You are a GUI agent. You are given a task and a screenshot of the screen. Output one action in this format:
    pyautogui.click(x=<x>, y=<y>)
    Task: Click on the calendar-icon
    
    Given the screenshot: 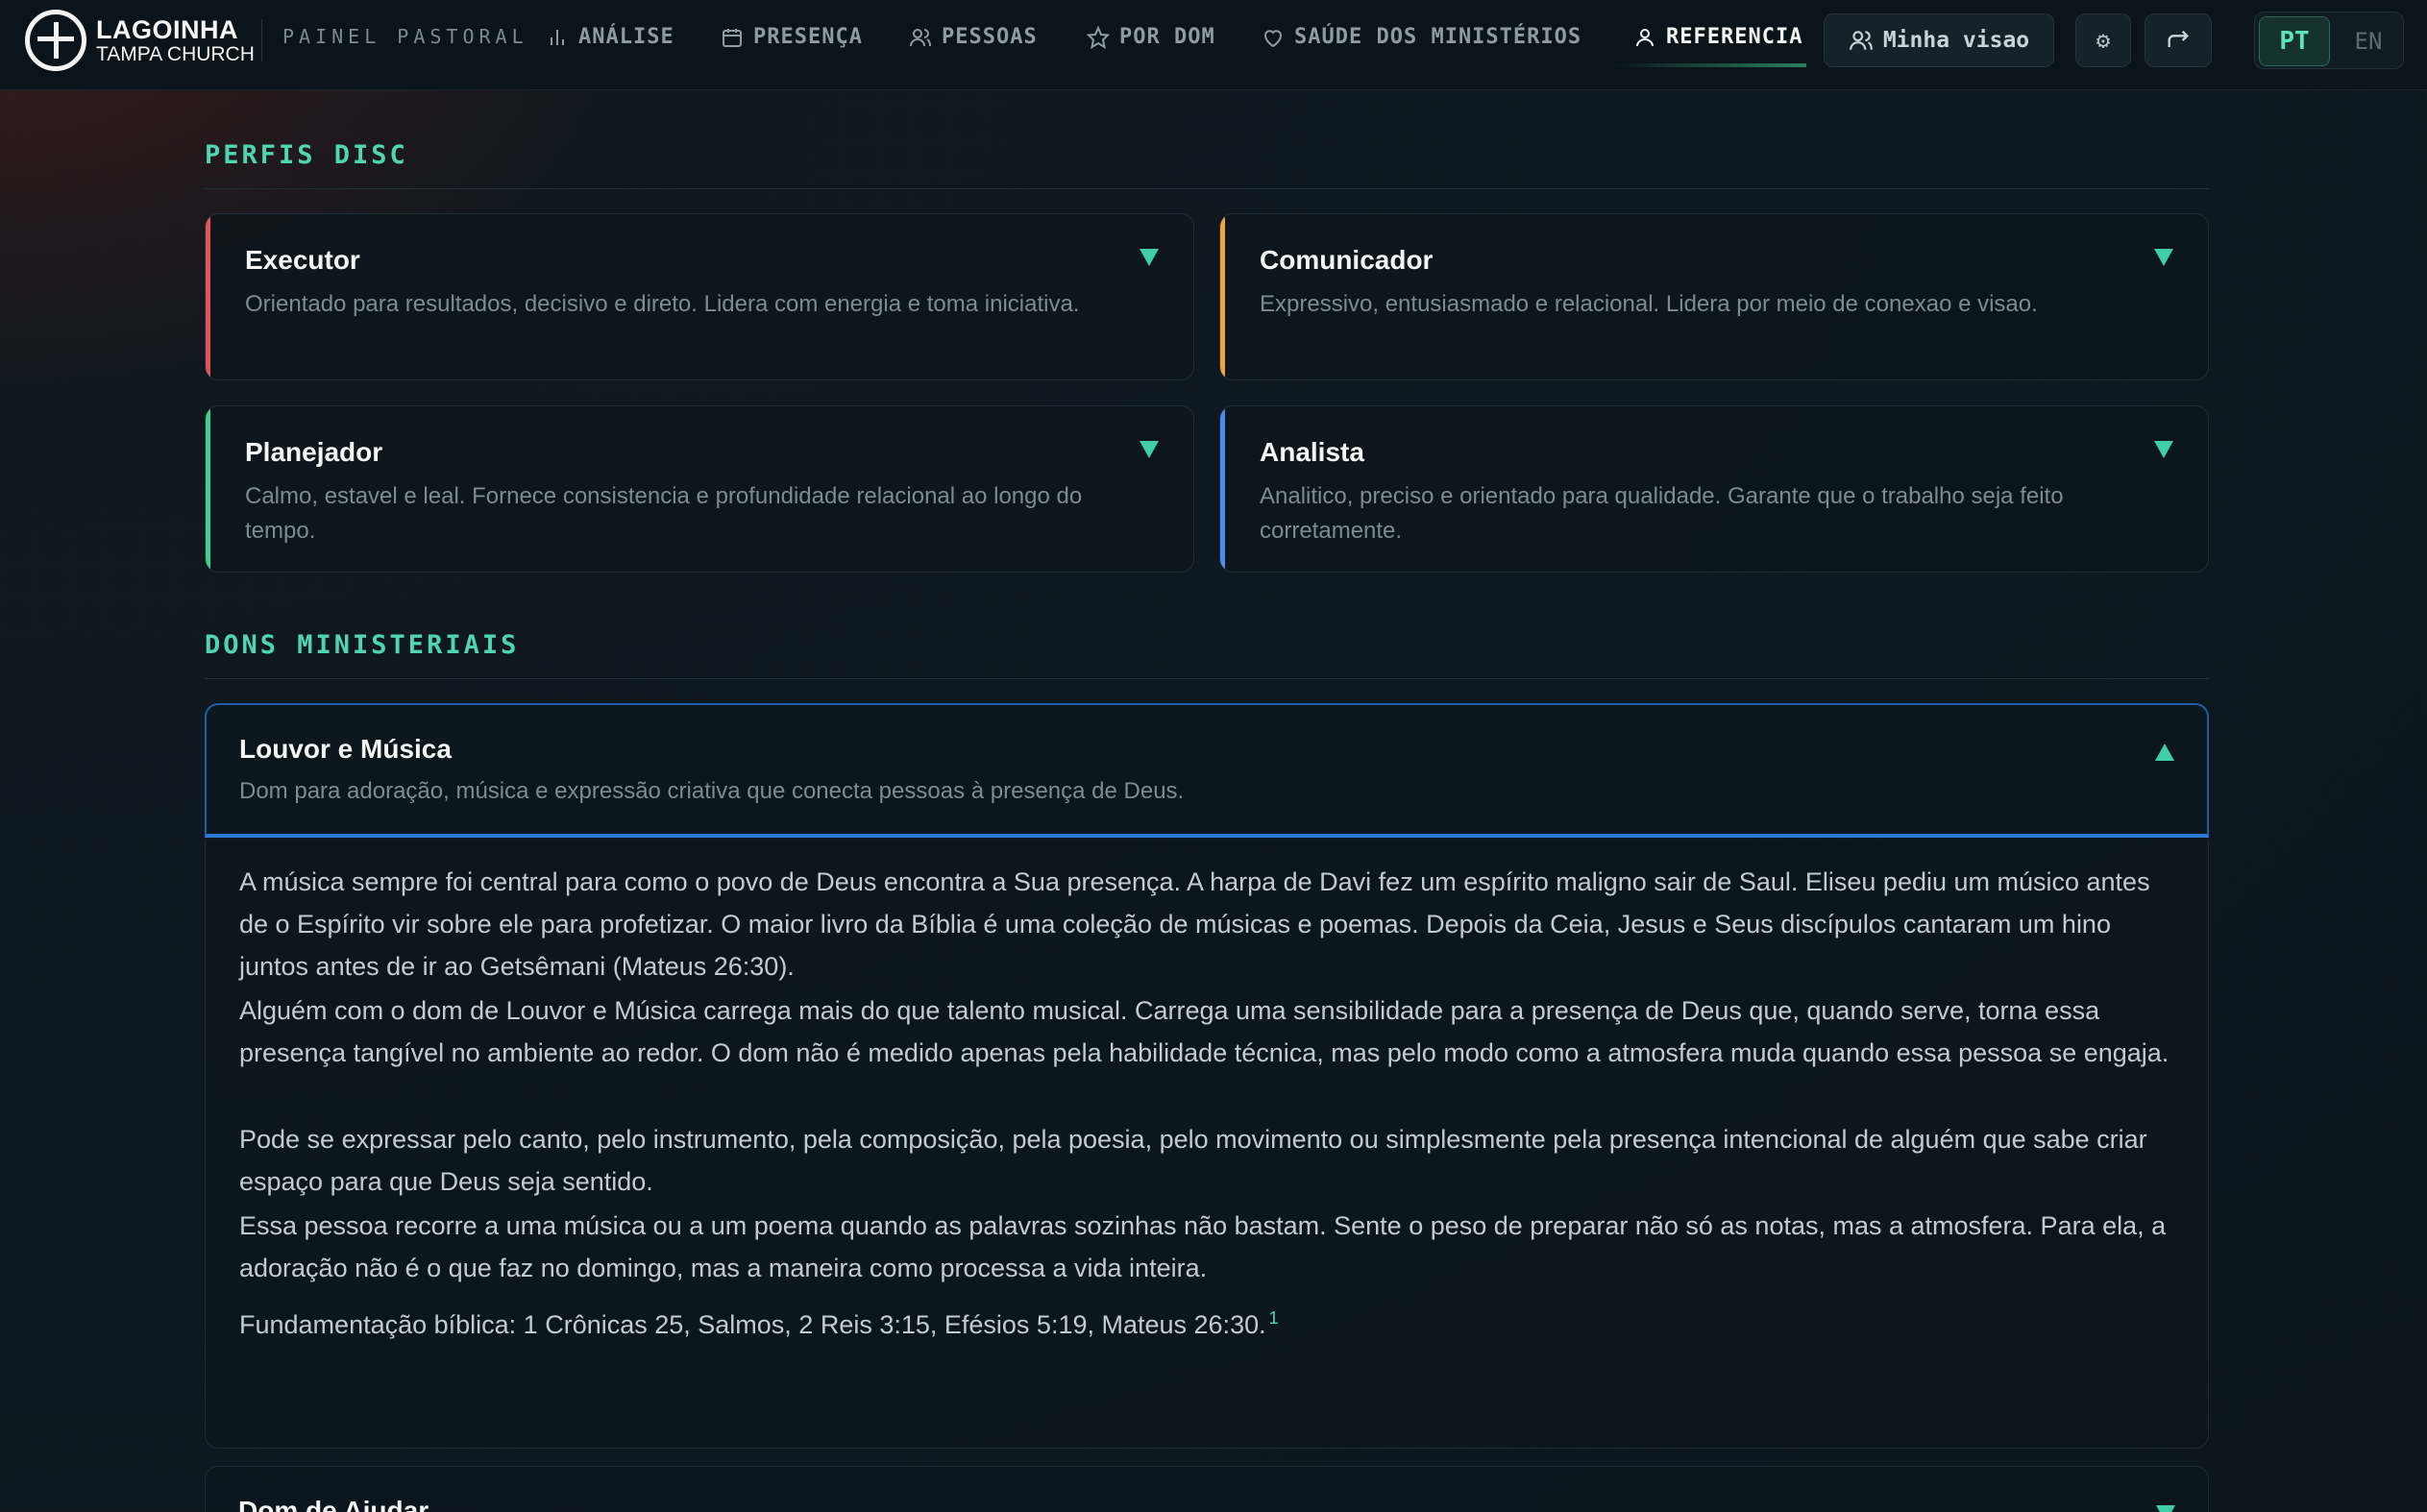 What is the action you would take?
    pyautogui.click(x=732, y=37)
    